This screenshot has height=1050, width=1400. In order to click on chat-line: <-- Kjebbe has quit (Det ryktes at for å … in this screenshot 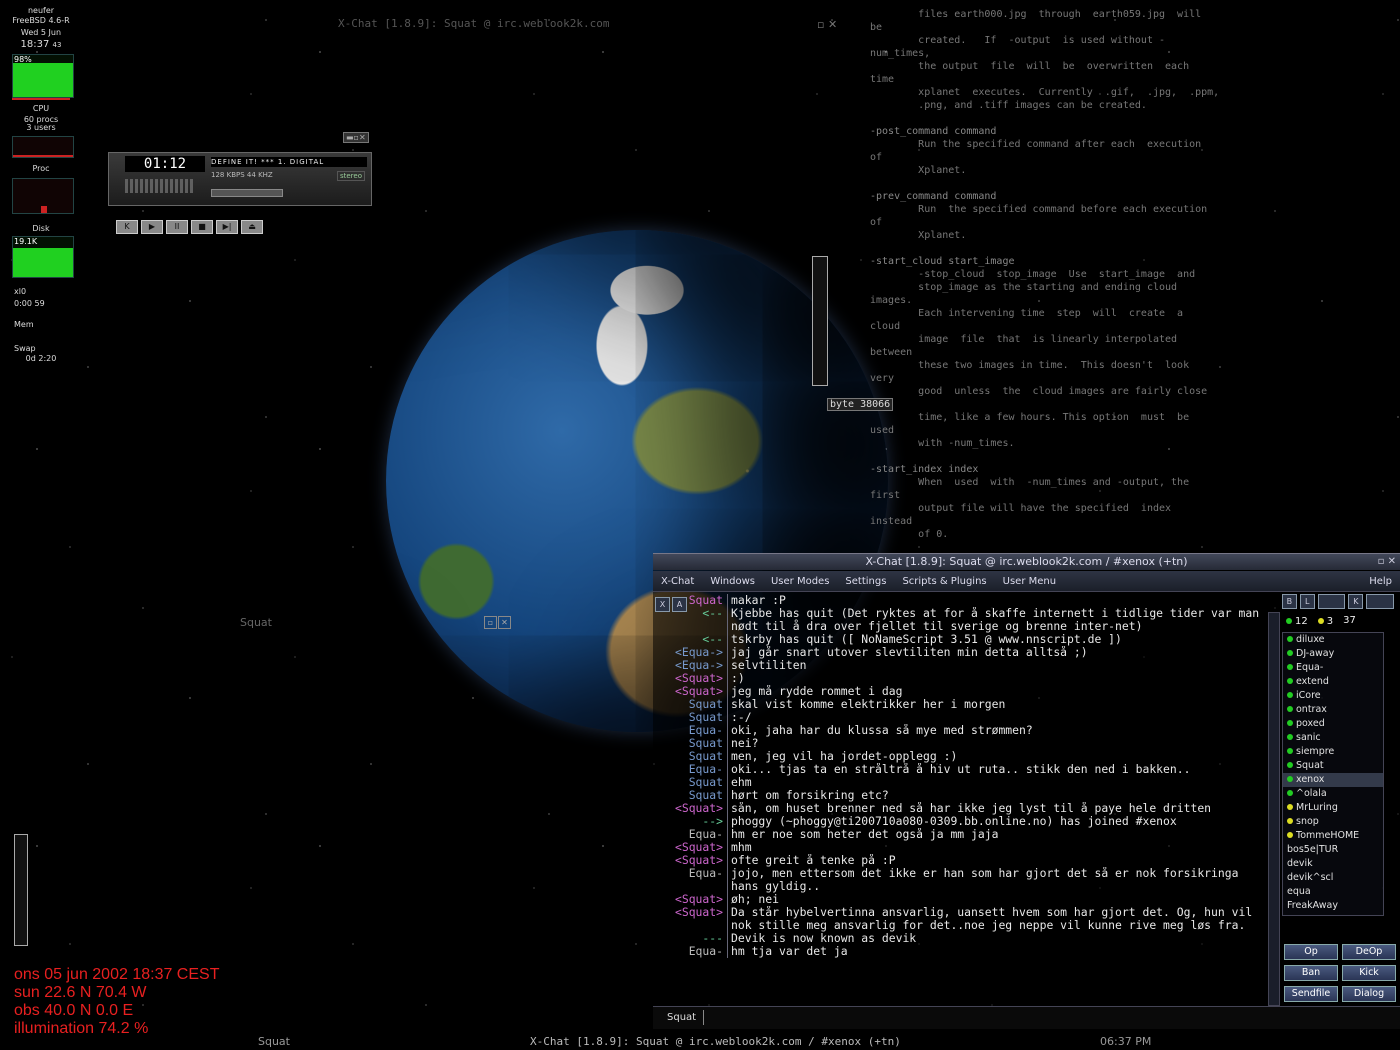, I will do `click(959, 620)`.